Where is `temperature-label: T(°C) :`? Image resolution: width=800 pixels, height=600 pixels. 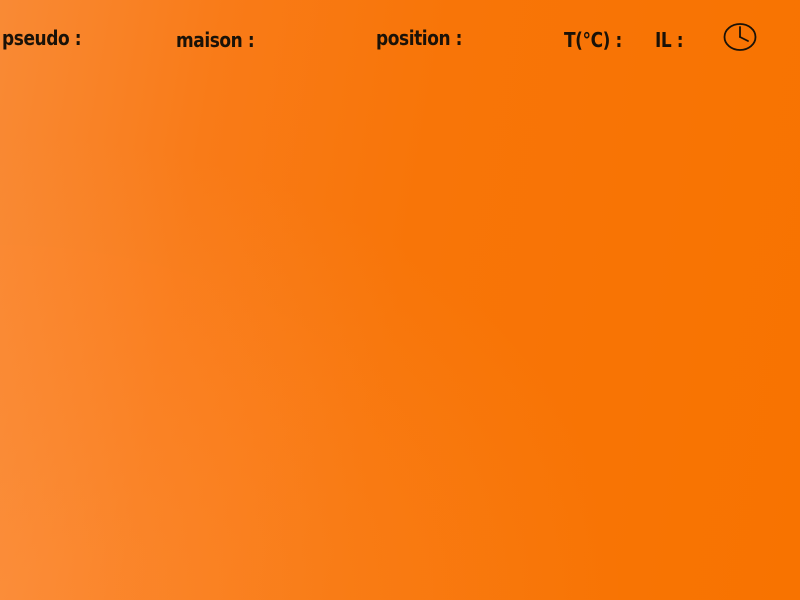
temperature-label: T(°C) : is located at coordinates (593, 40).